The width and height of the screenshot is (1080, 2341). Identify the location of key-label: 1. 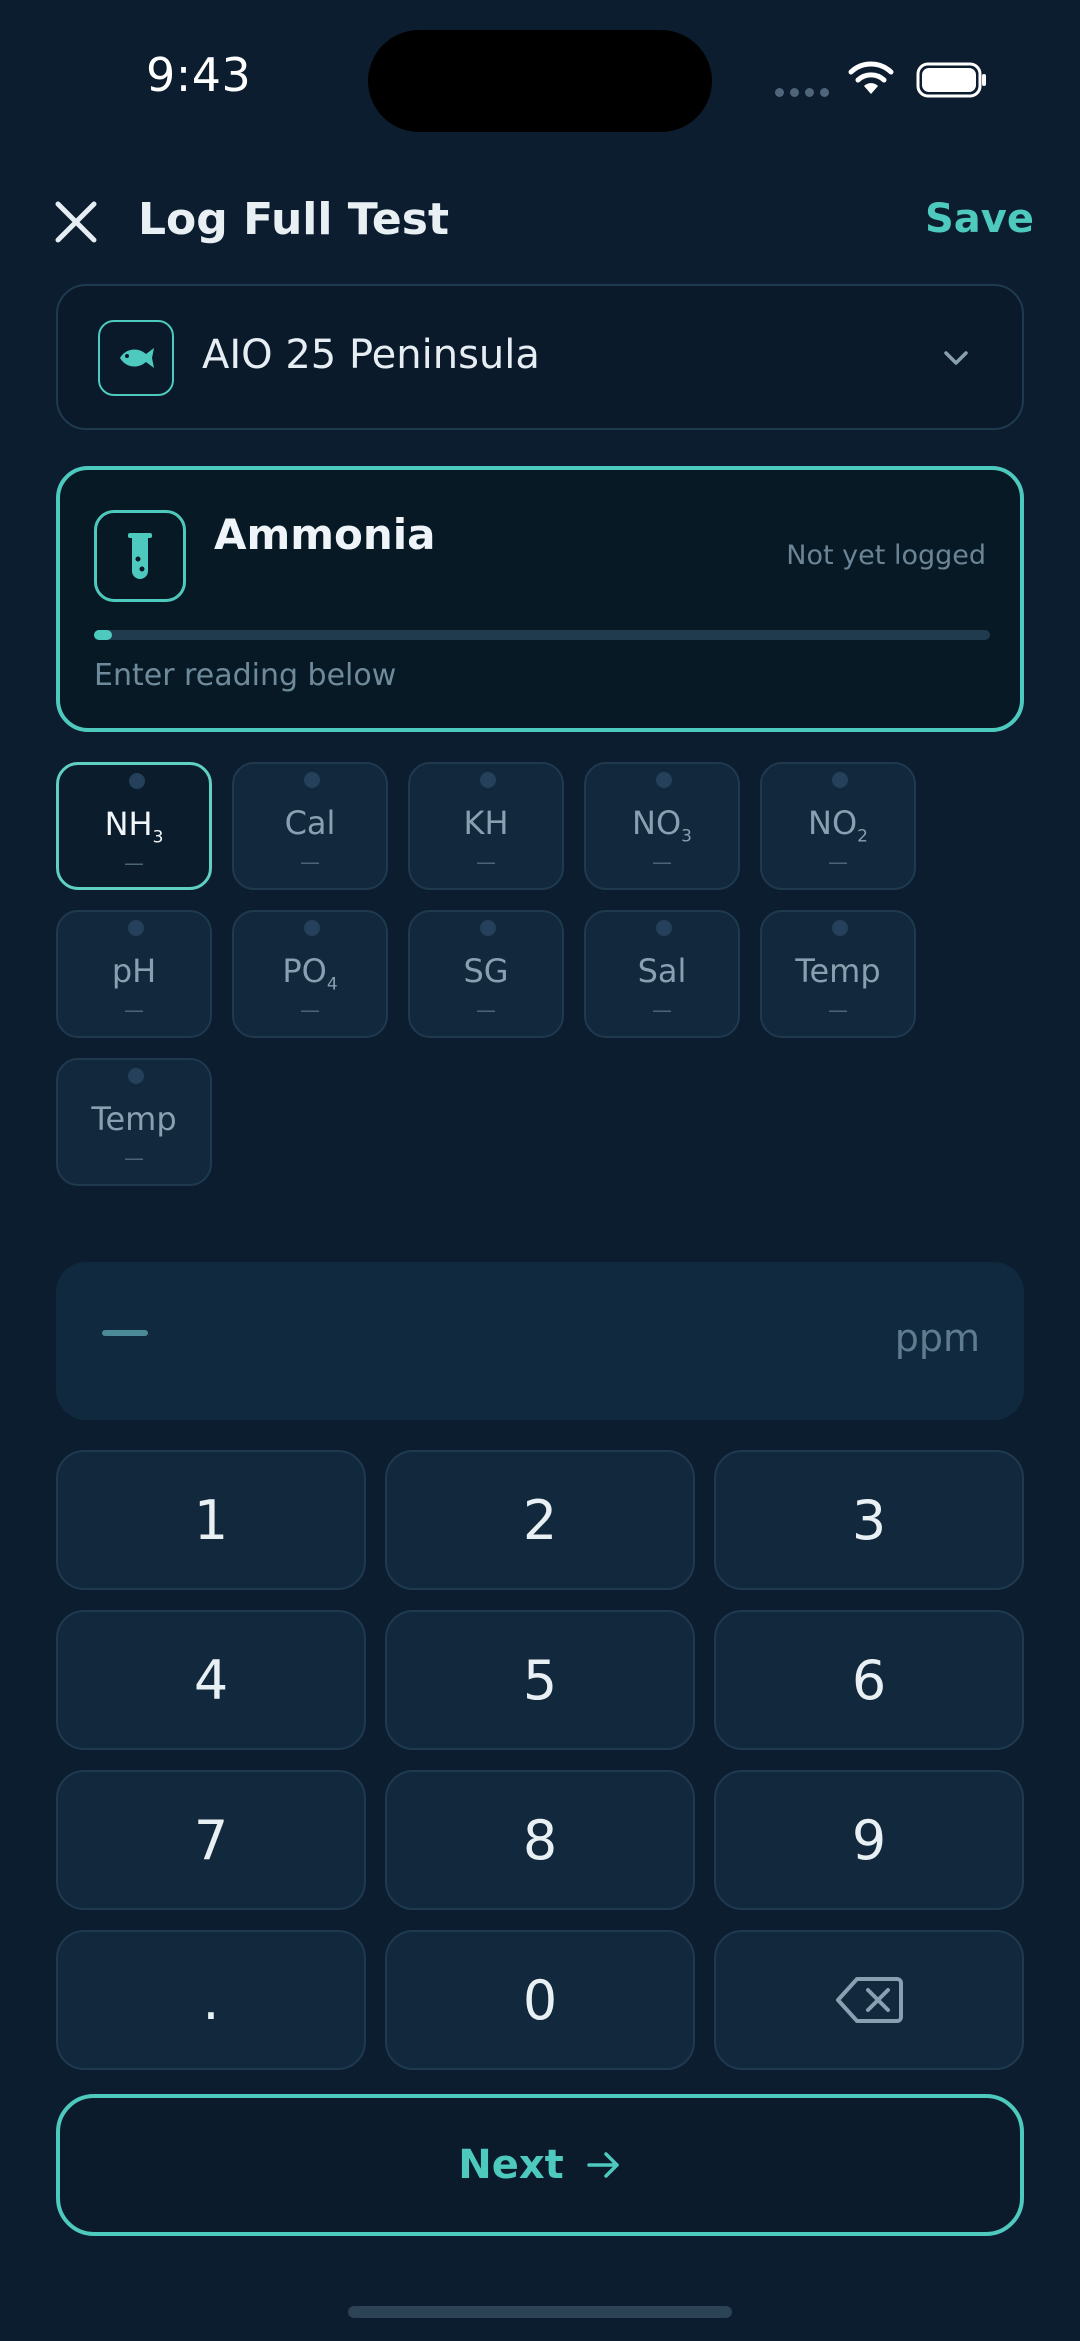
(211, 1520).